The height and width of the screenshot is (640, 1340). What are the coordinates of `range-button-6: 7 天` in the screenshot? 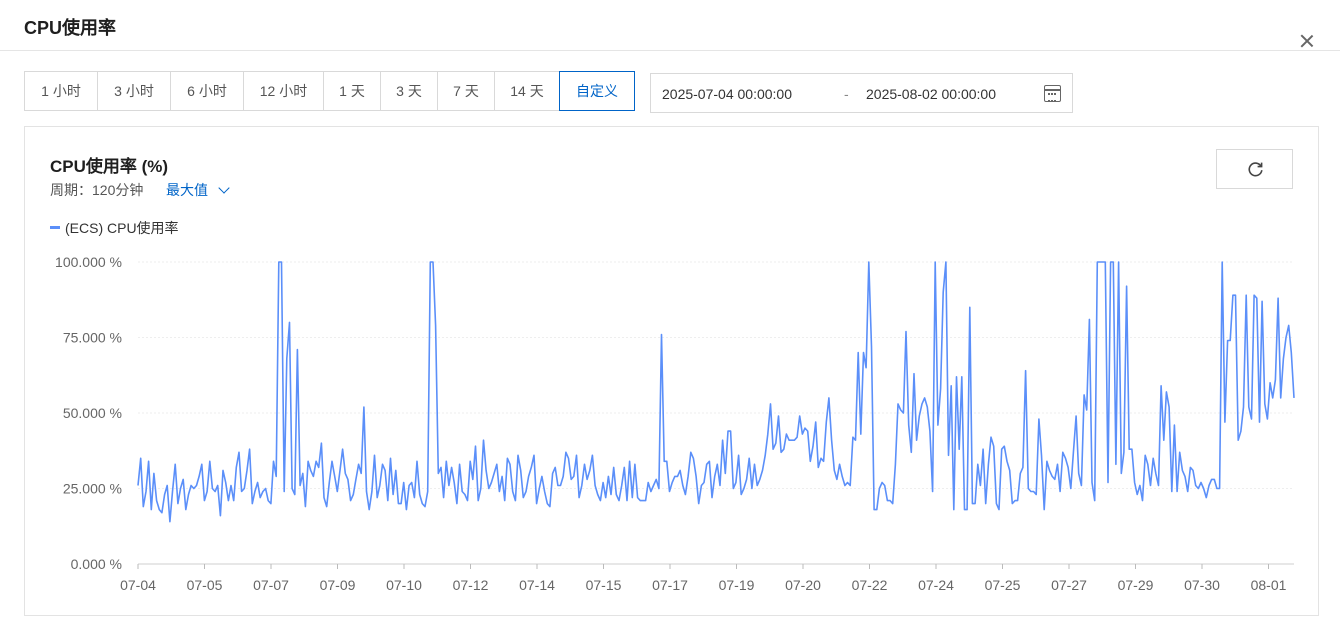 It's located at (466, 91).